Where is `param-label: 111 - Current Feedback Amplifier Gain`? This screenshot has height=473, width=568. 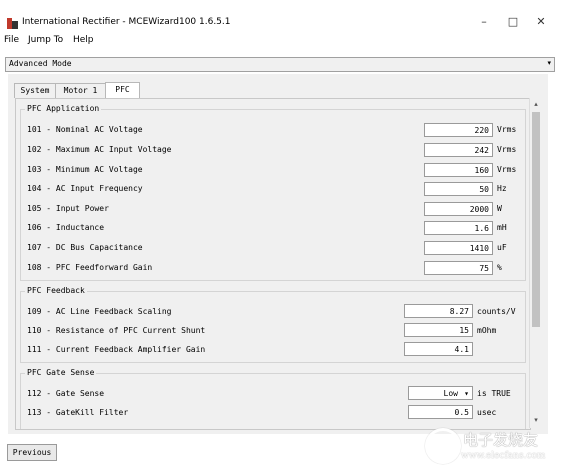
param-label: 111 - Current Feedback Amplifier Gain is located at coordinates (116, 349).